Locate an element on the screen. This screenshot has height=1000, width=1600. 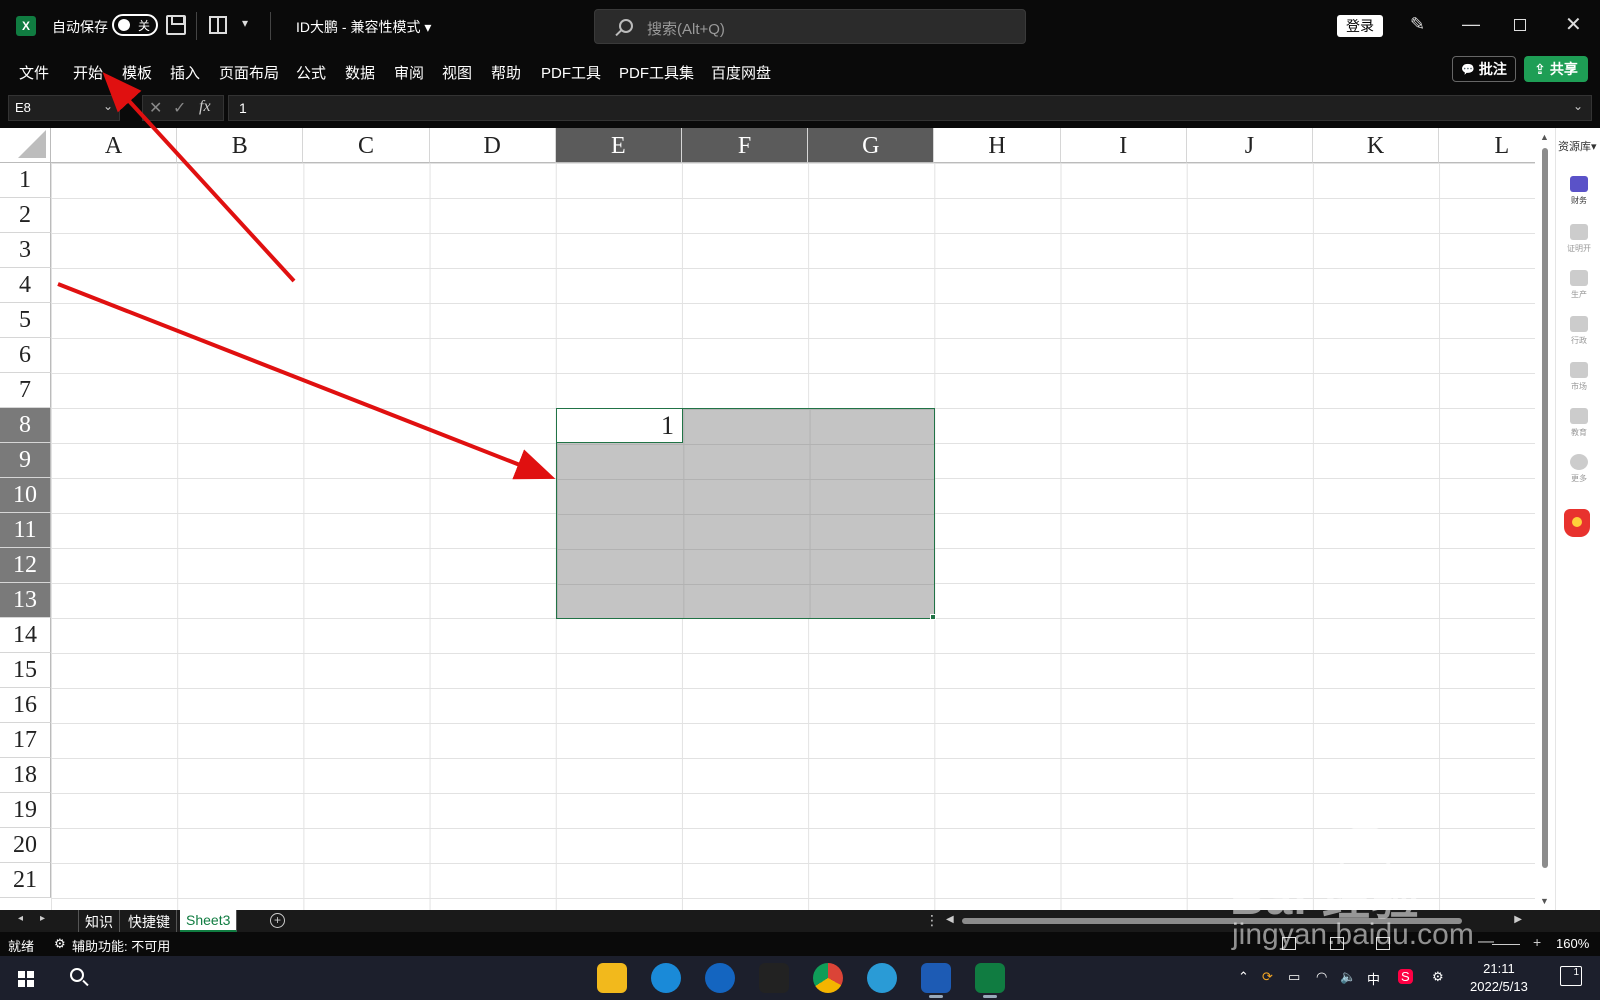
close-icon: ✕ is located at coordinates (1573, 24).